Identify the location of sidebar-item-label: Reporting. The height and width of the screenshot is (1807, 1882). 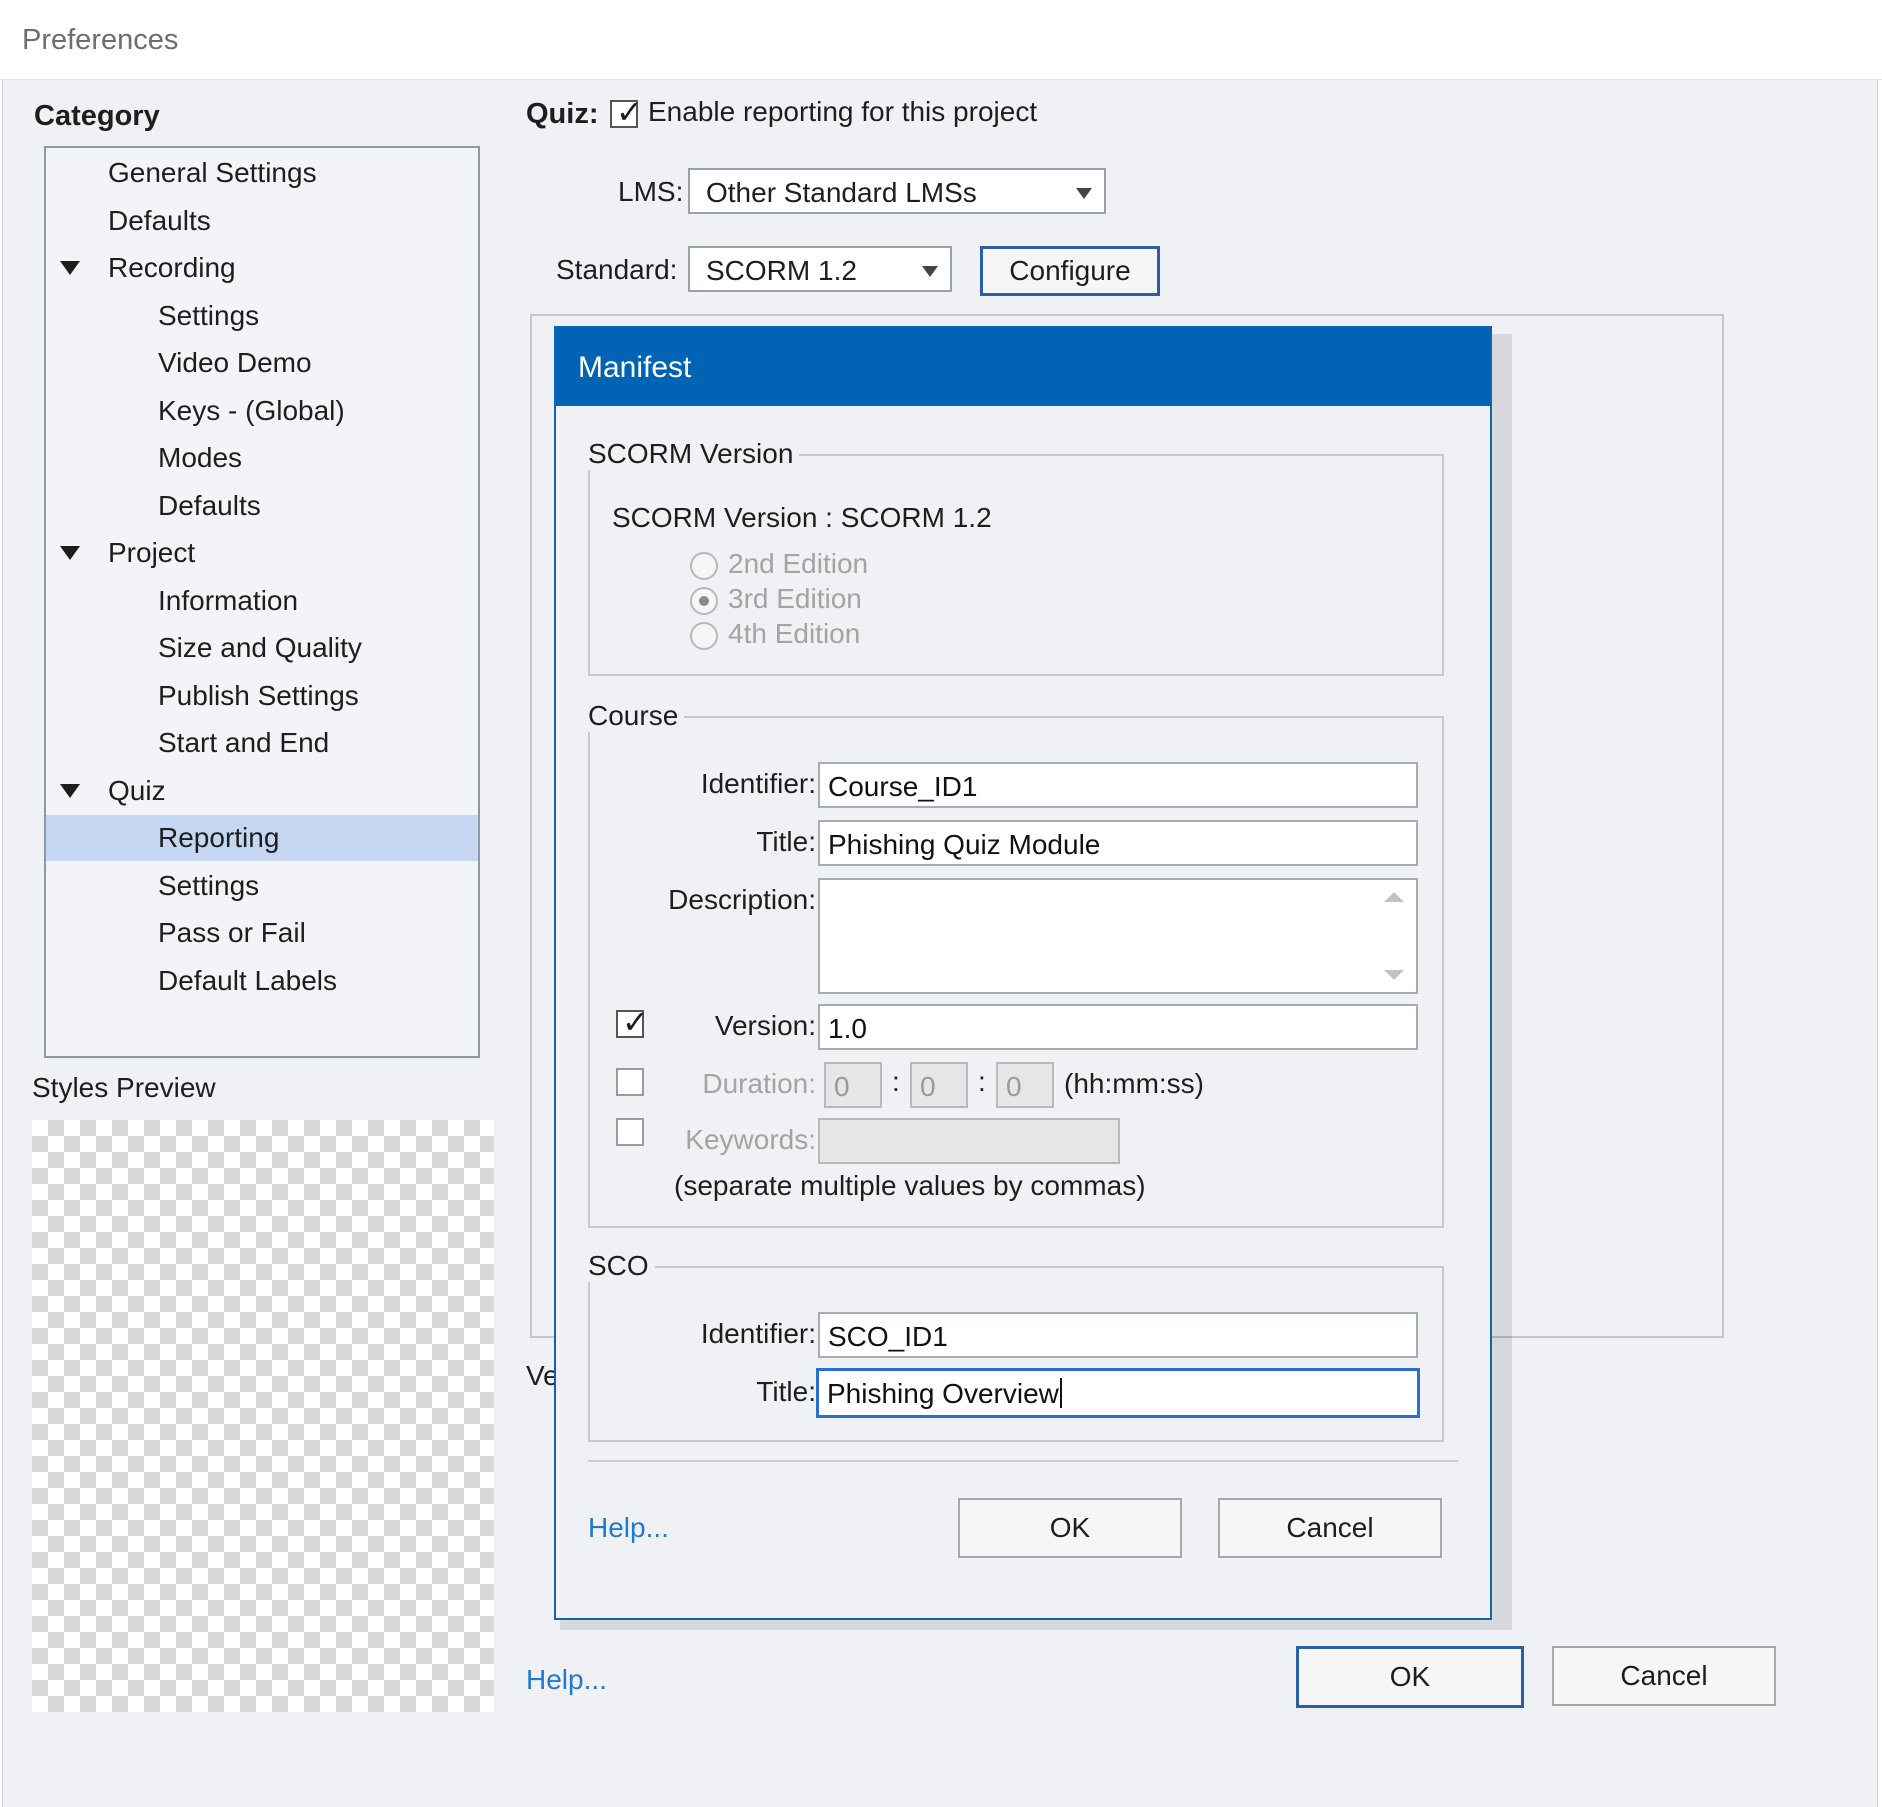
(219, 837).